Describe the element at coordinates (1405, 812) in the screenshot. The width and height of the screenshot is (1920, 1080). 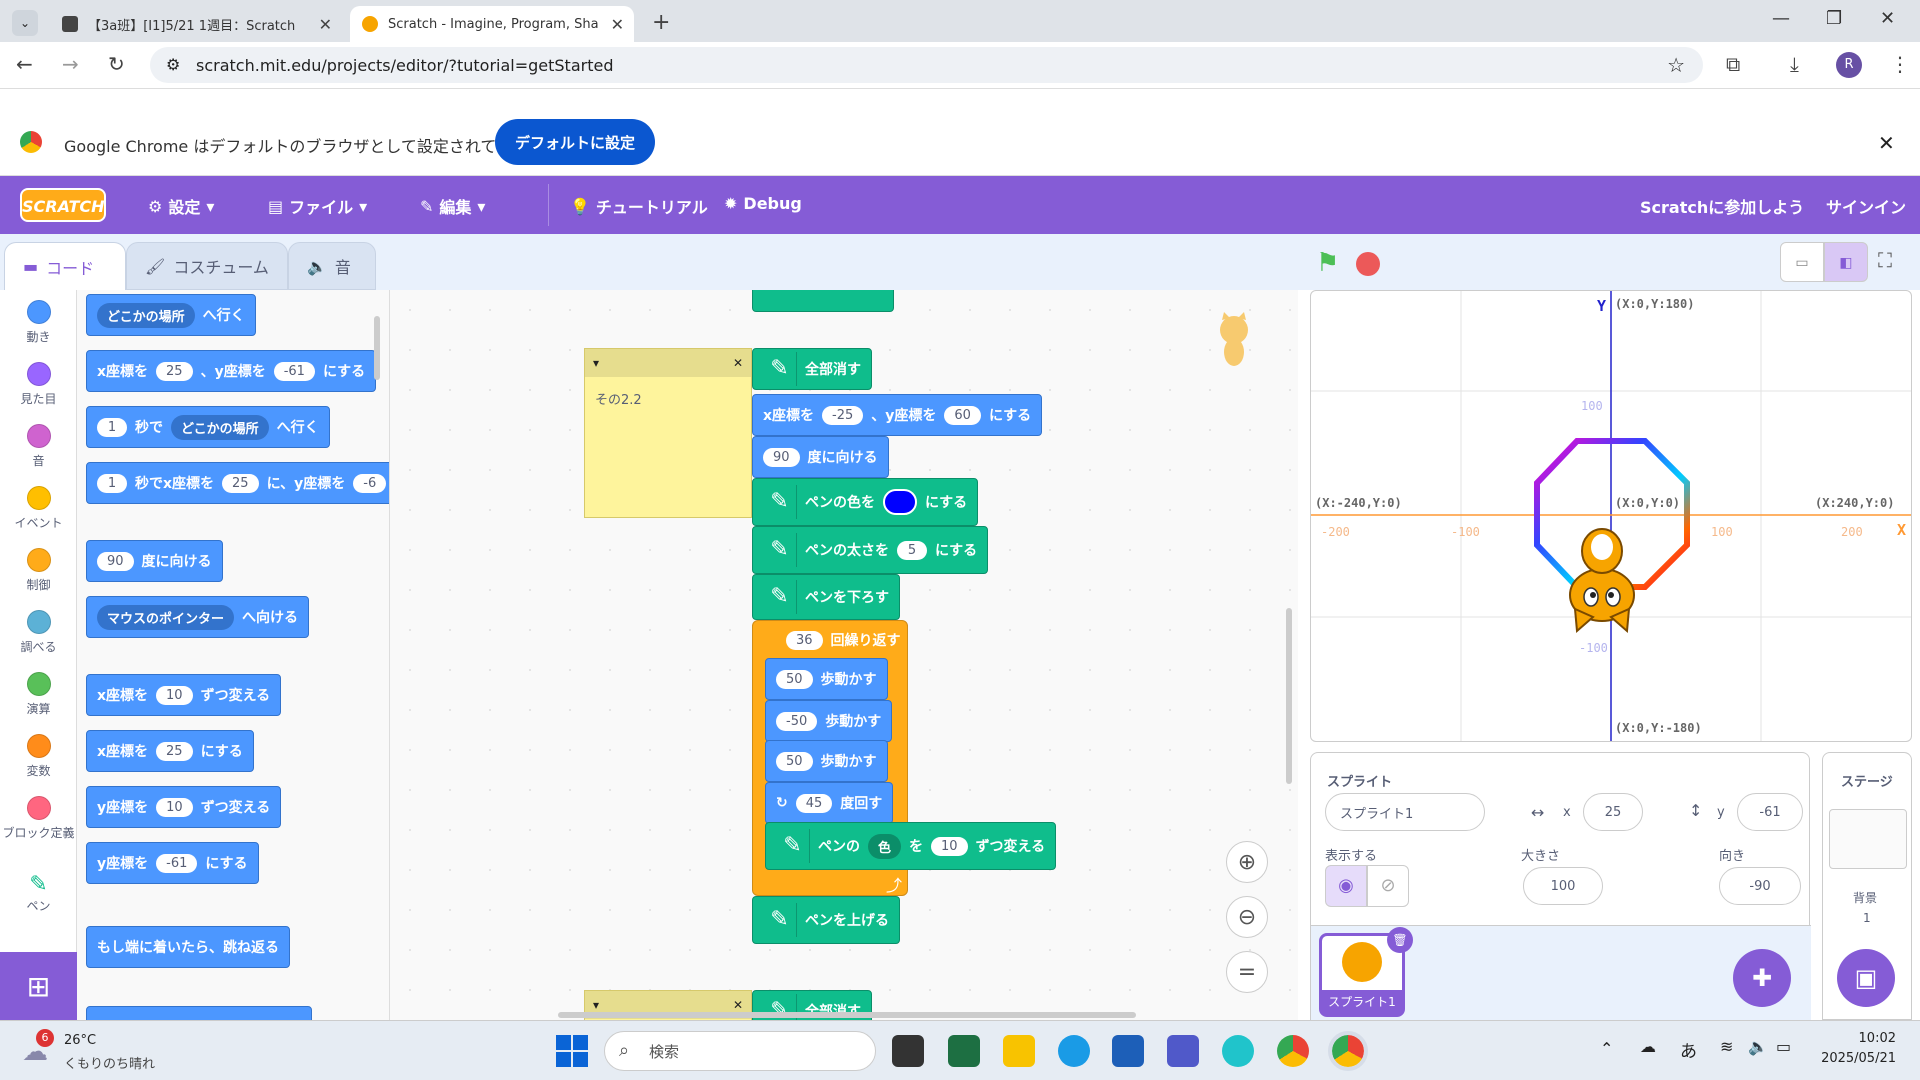
I see `sprite-name-input: スプライト1` at that location.